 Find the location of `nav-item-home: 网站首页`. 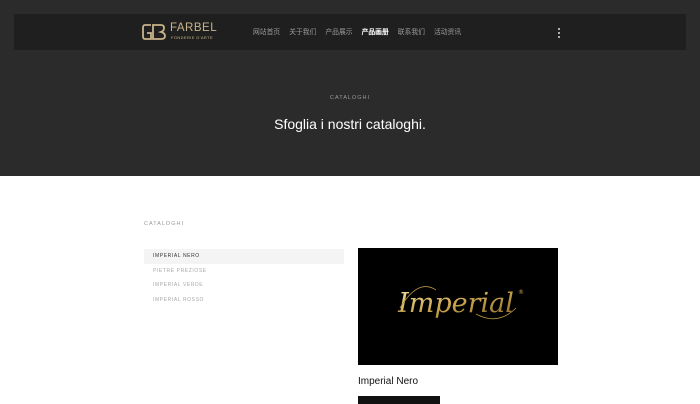

nav-item-home: 网站首页 is located at coordinates (266, 33).